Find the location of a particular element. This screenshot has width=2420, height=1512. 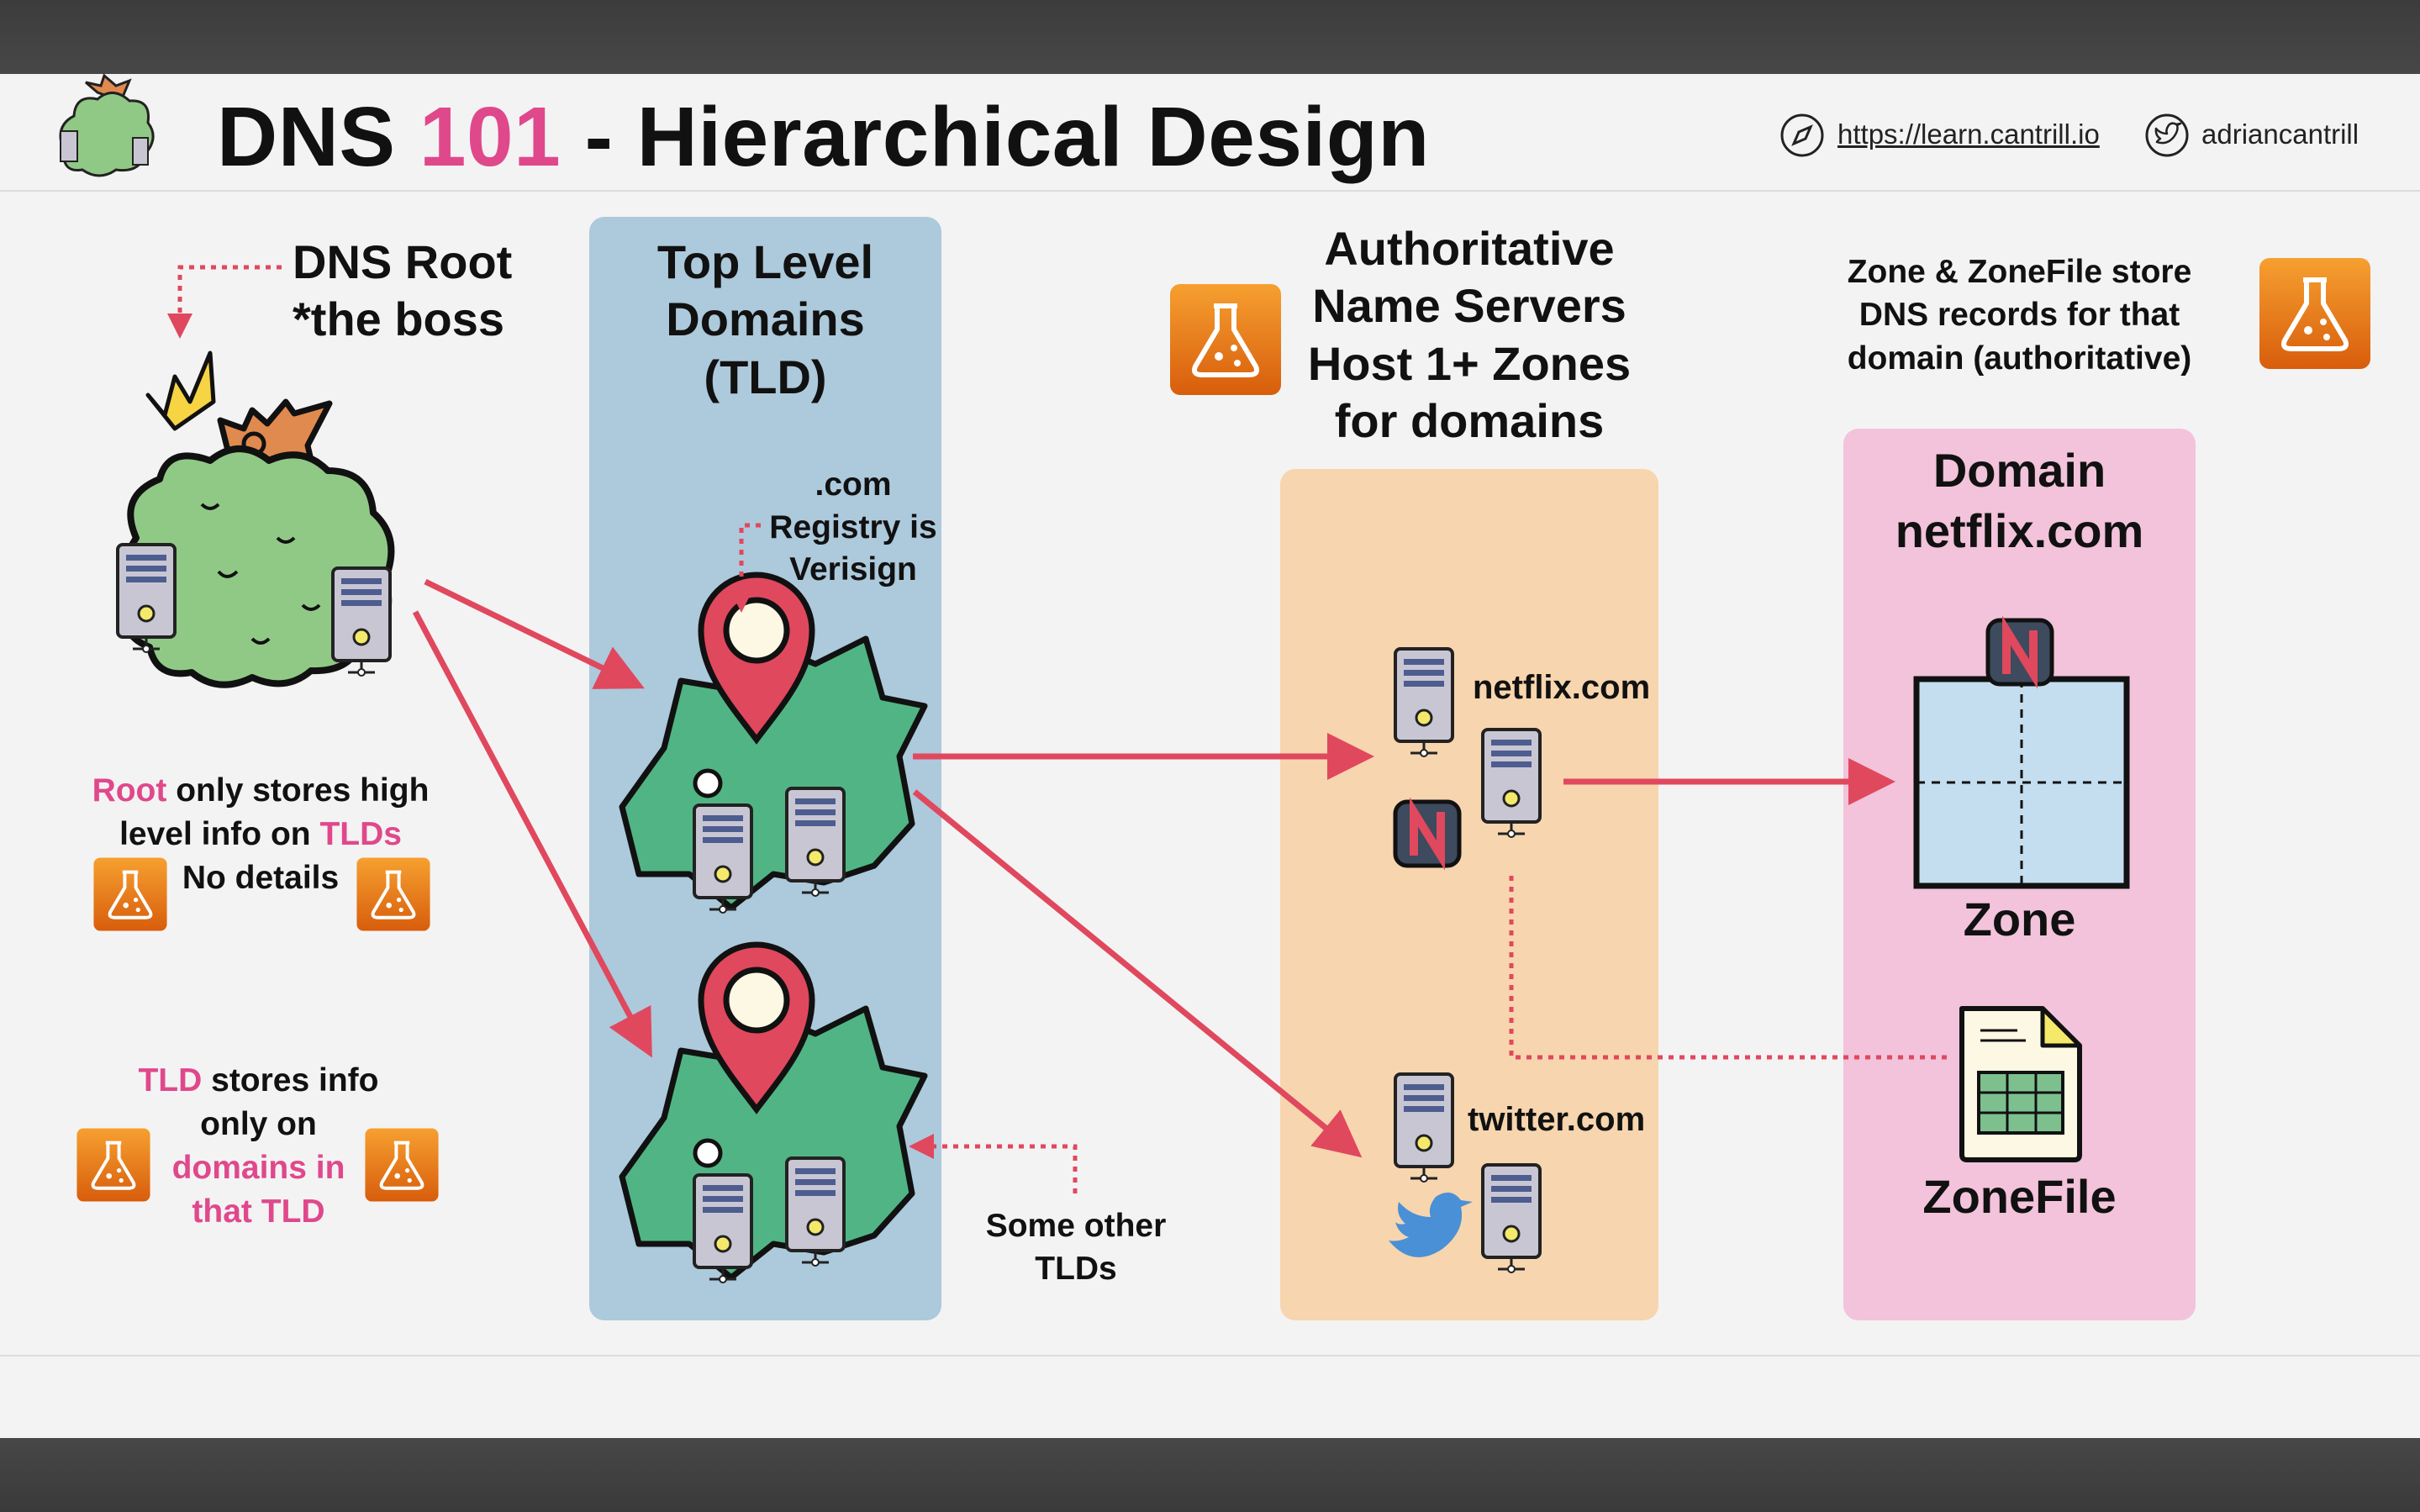

twitter-handle: adriancantrill is located at coordinates (2280, 135).